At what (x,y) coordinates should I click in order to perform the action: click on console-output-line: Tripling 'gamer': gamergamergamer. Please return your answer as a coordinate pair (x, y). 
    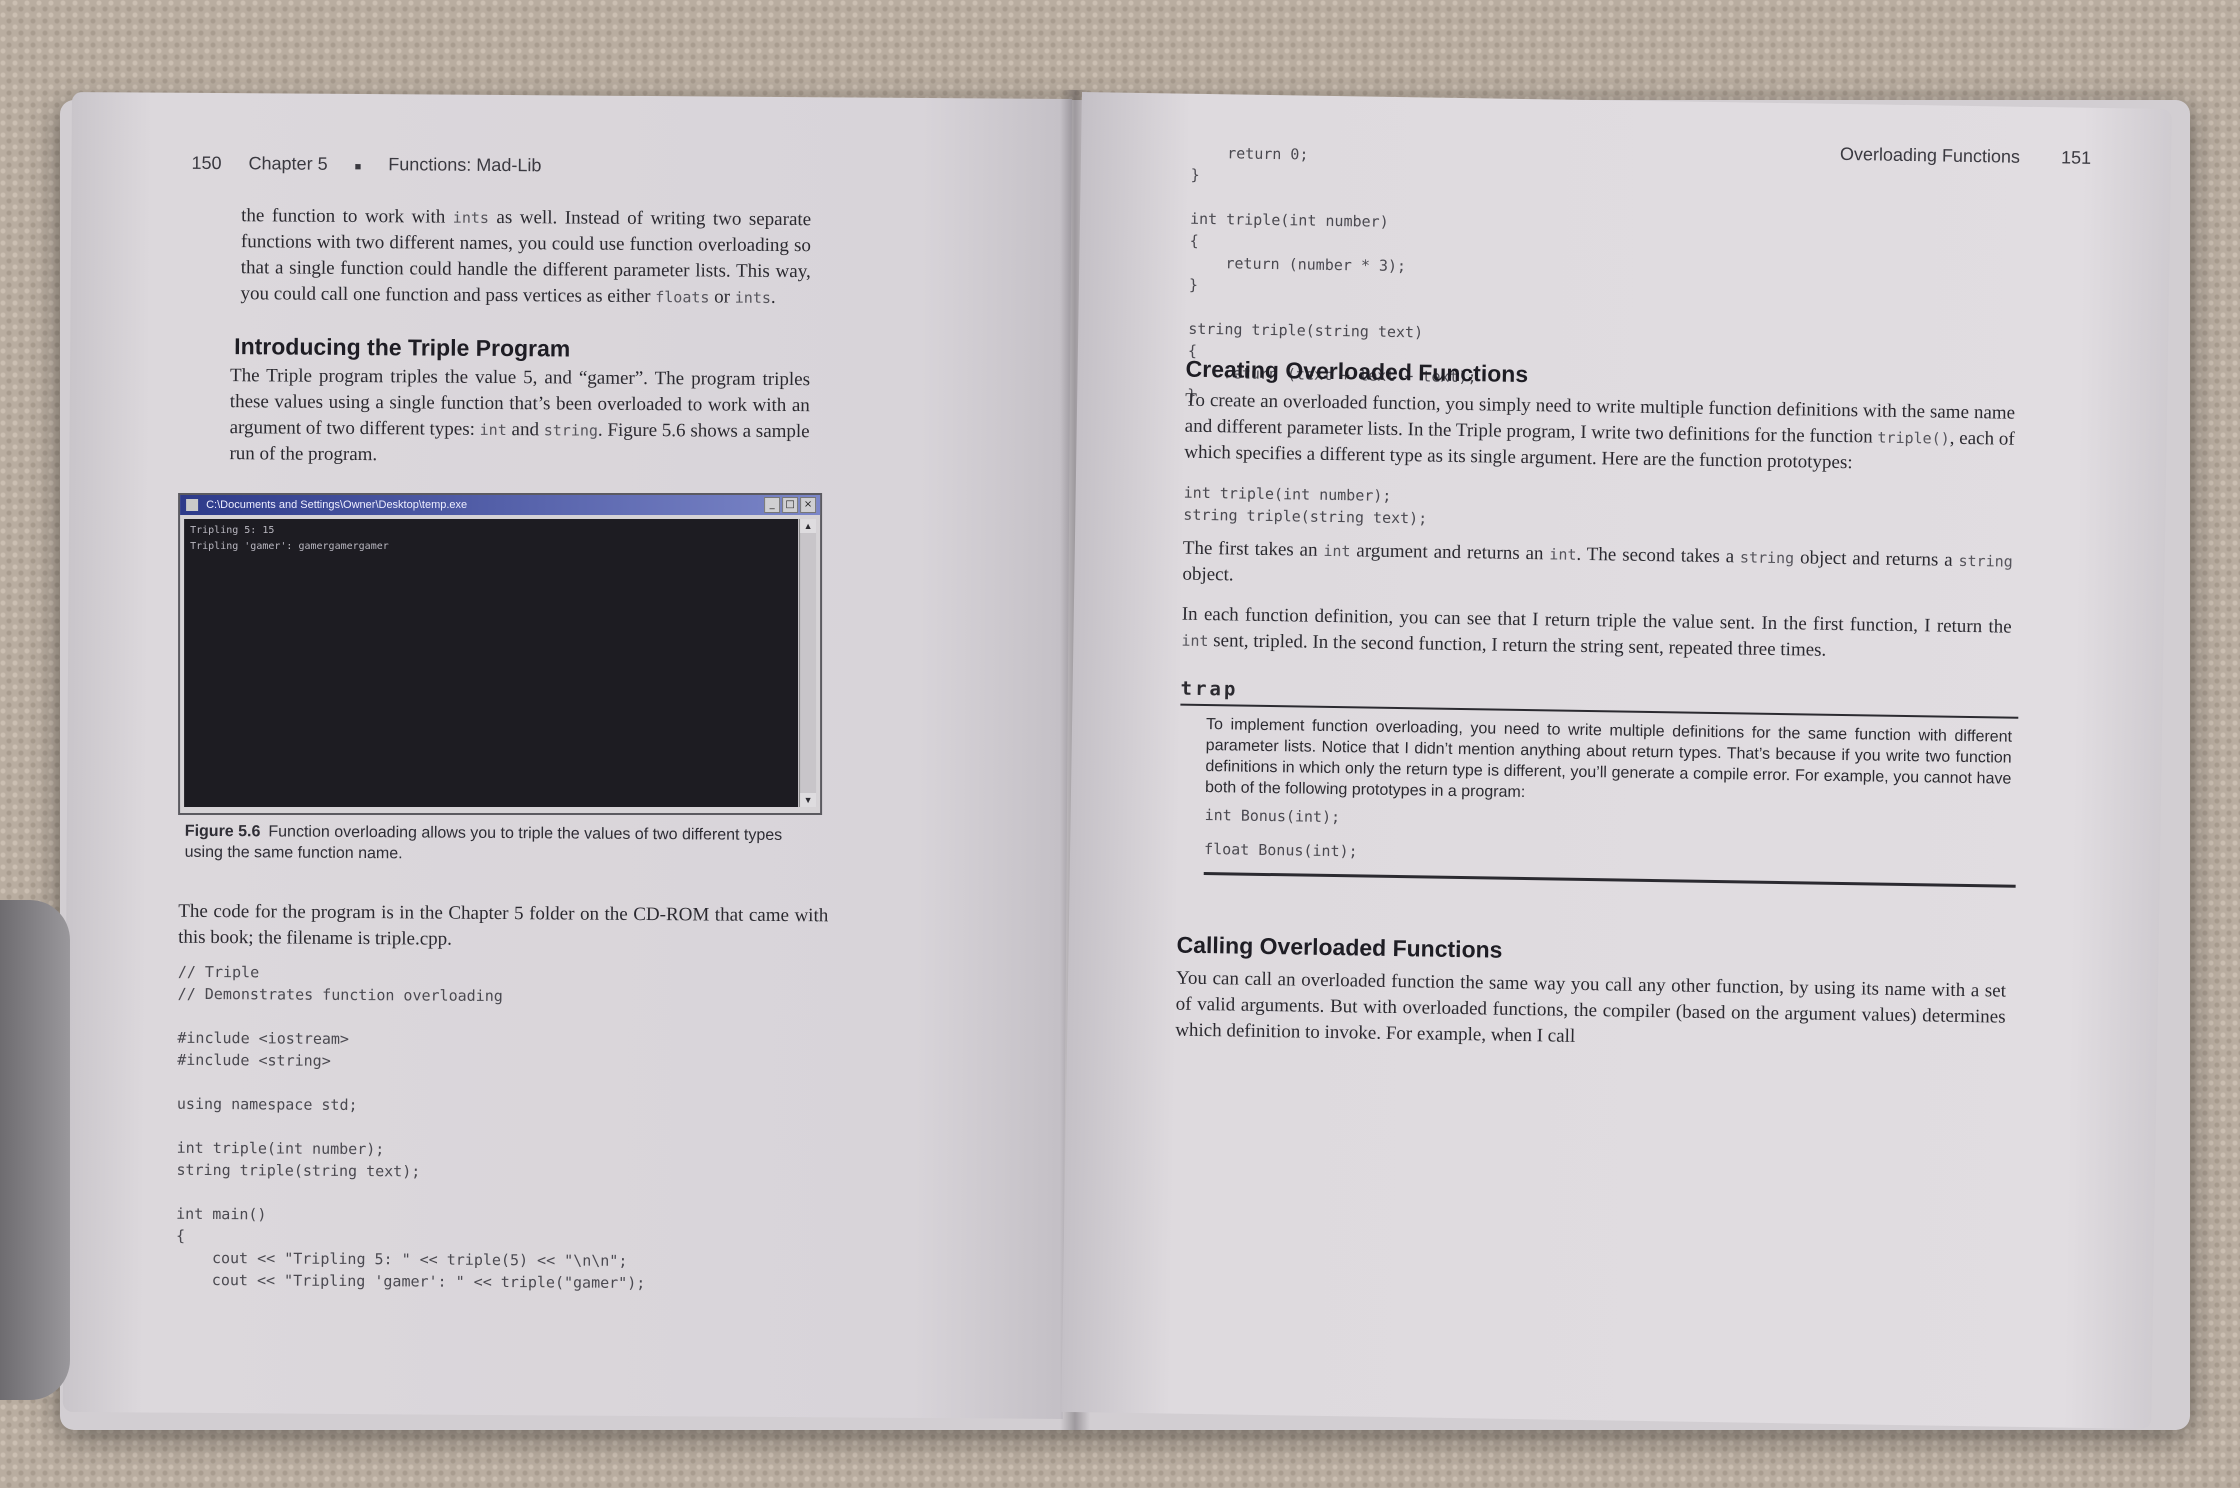
    Looking at the image, I should click on (289, 547).